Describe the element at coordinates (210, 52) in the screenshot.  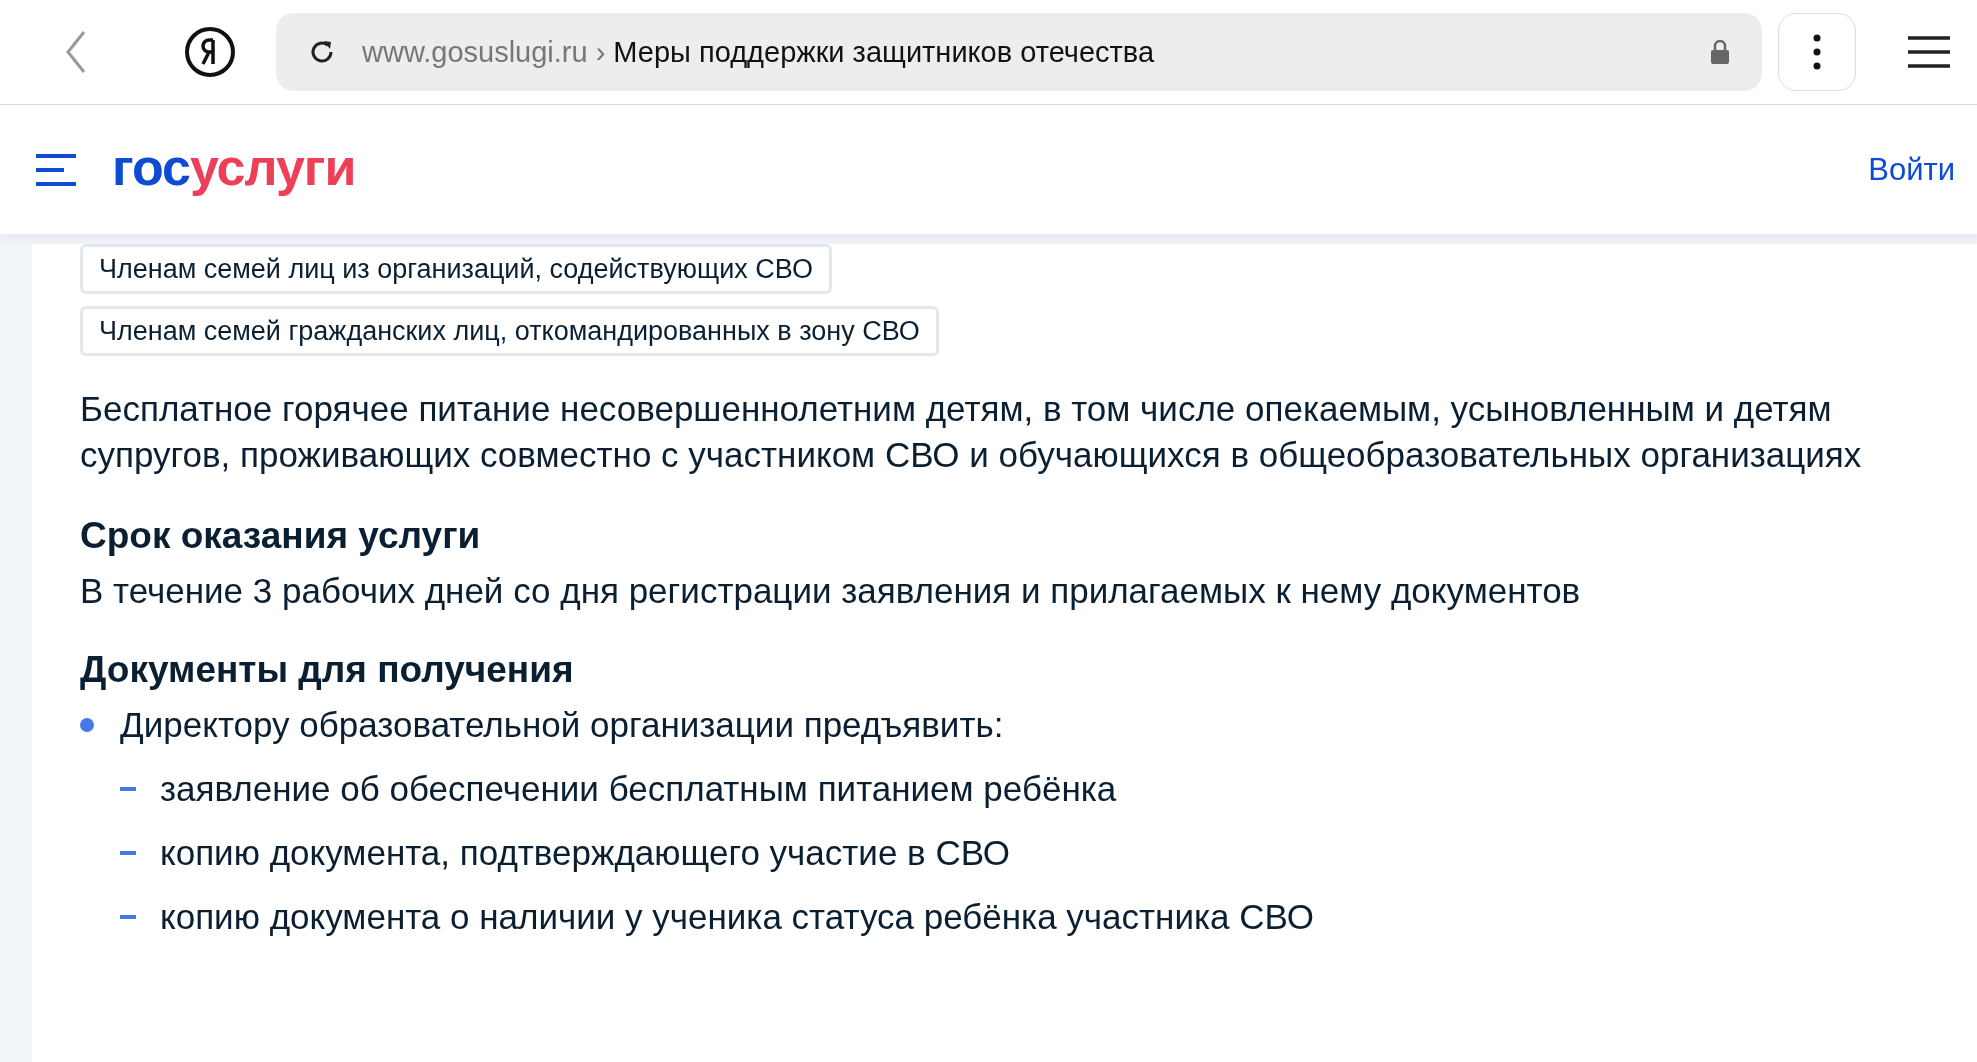
I see `browser-logo-icon` at that location.